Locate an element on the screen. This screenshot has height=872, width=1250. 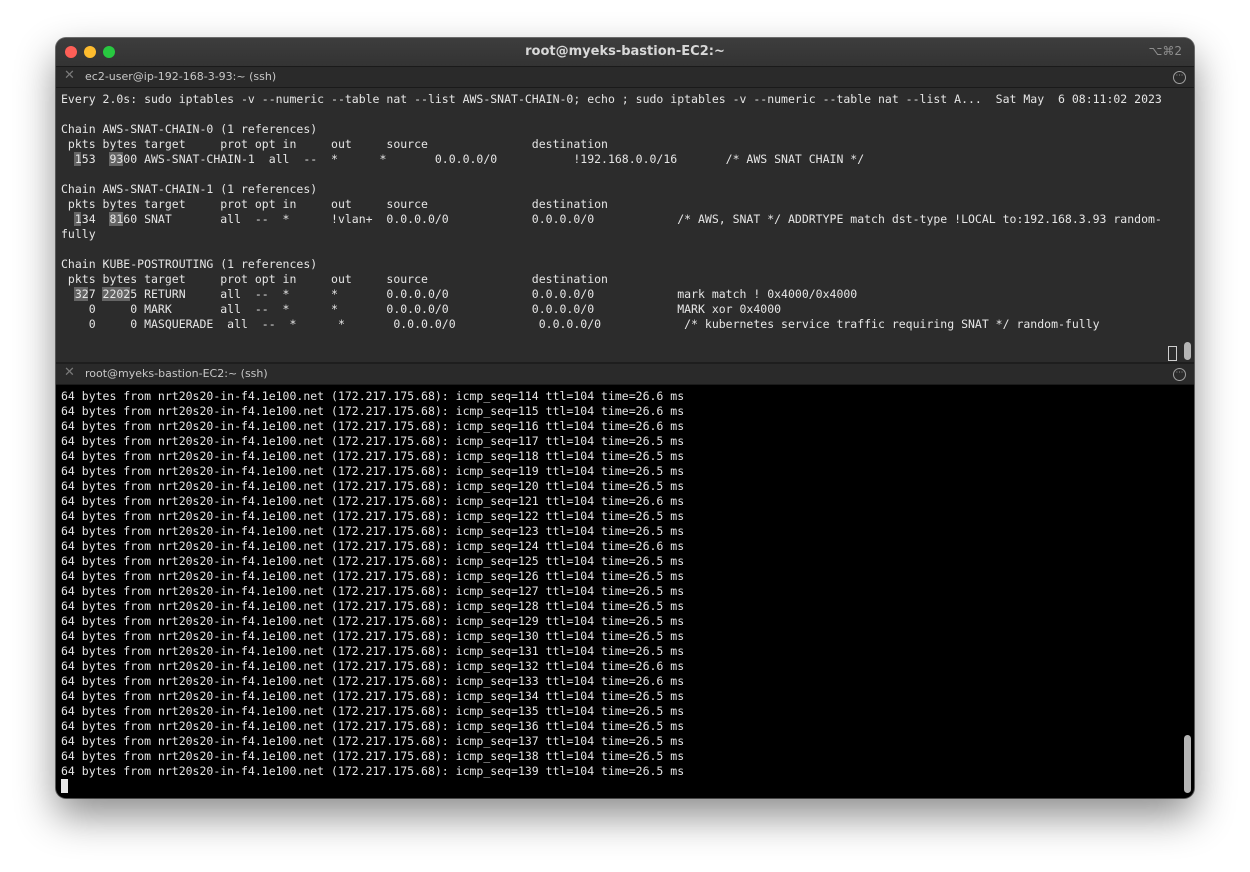
terminal-line: Chain AWS-SNAT-CHAIN-0 (1 references) is located at coordinates (189, 129).